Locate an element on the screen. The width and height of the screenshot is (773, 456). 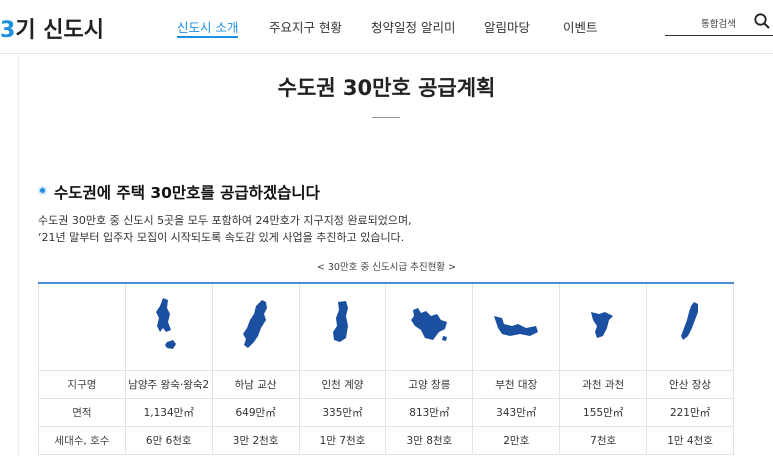
goyang-map-icon is located at coordinates (429, 324).